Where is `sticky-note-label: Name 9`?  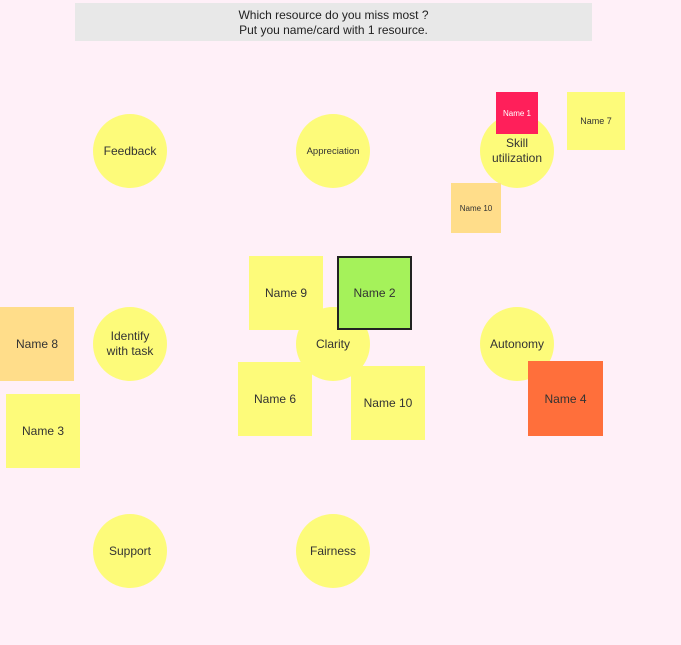 sticky-note-label: Name 9 is located at coordinates (286, 293).